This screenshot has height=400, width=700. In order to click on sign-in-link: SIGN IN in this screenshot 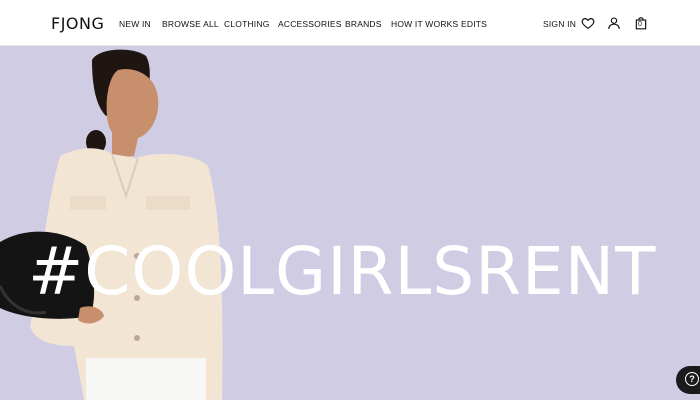, I will do `click(559, 24)`.